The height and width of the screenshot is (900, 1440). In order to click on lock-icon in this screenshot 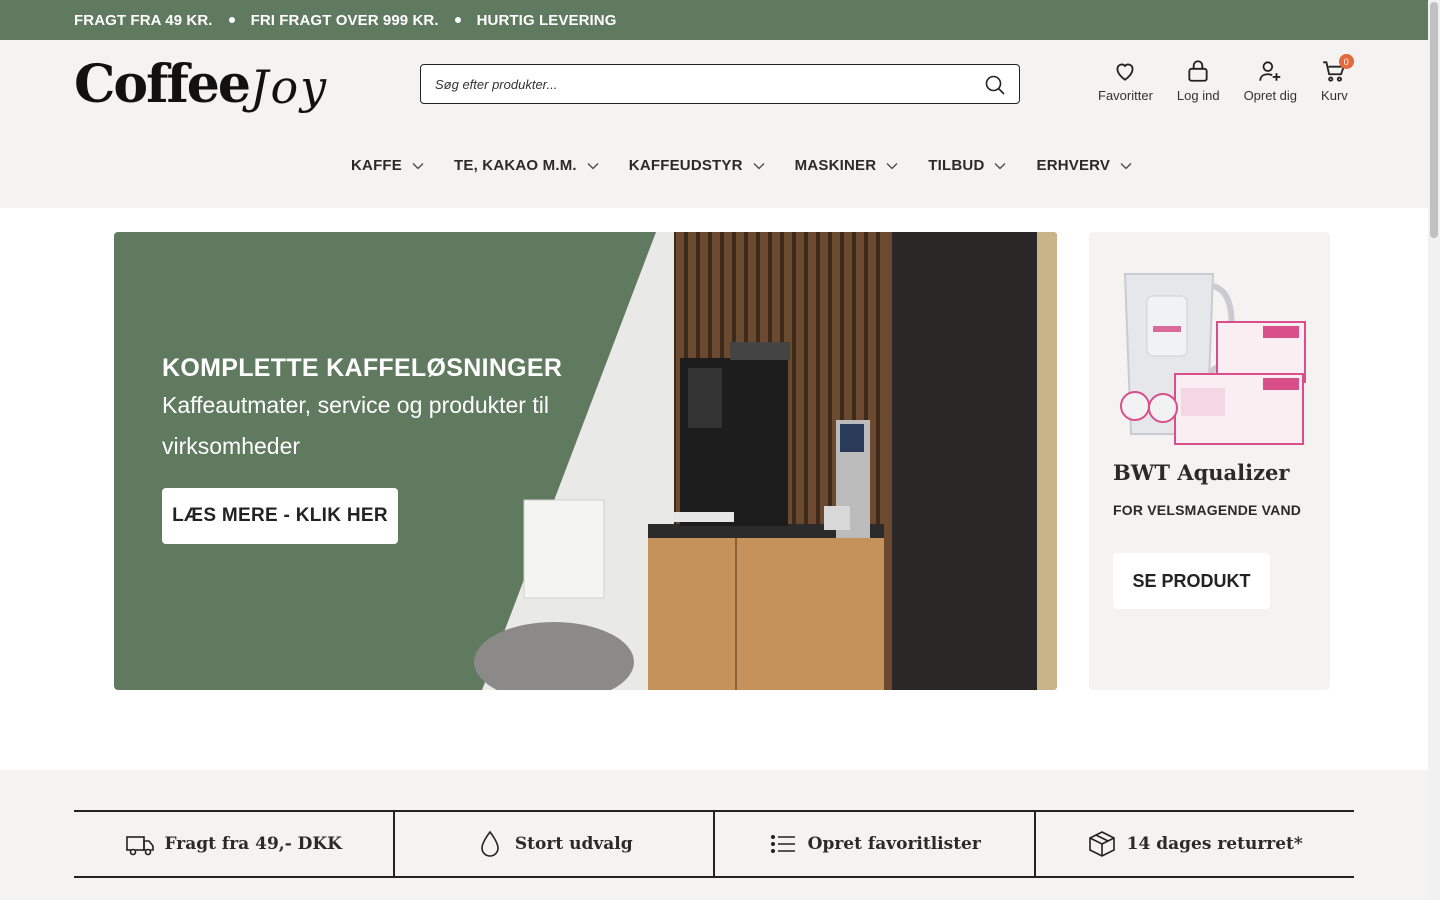, I will do `click(1198, 71)`.